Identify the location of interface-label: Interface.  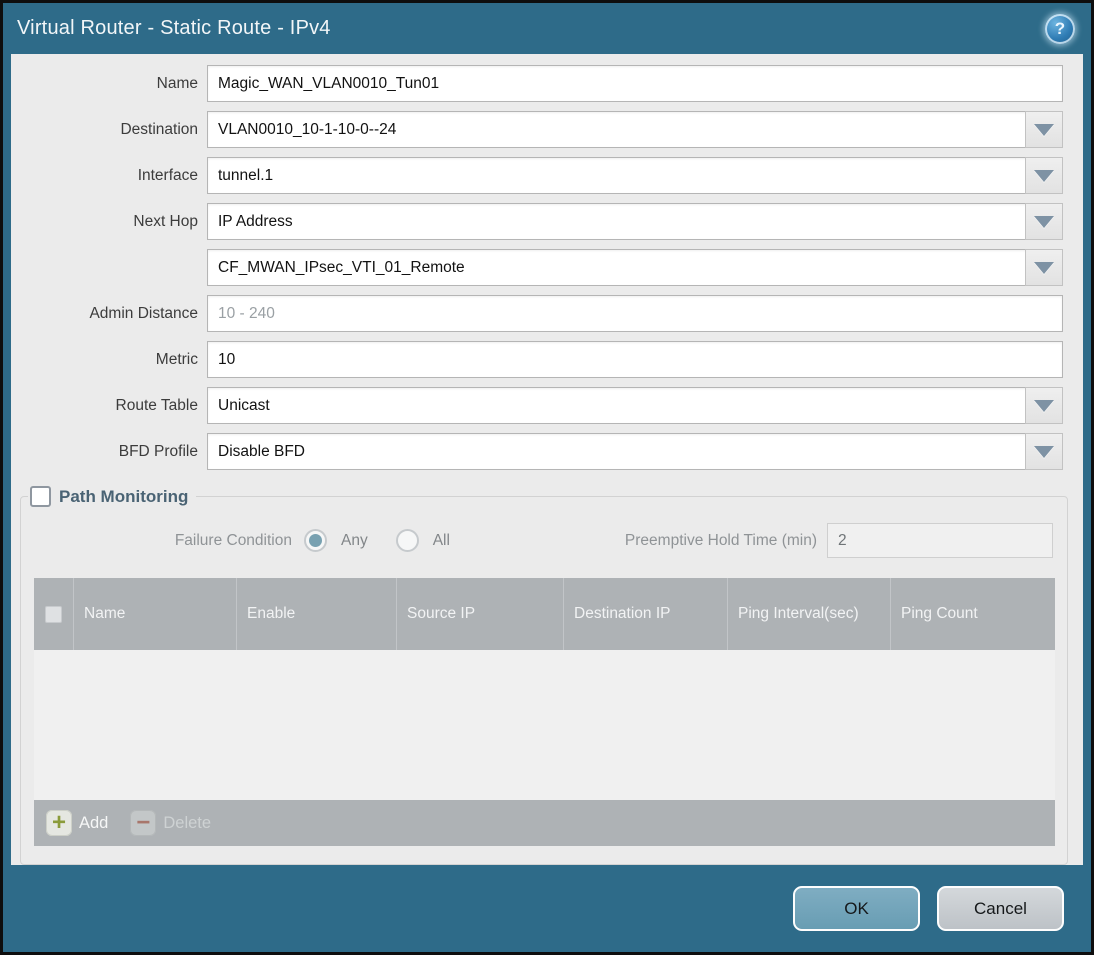
(167, 175).